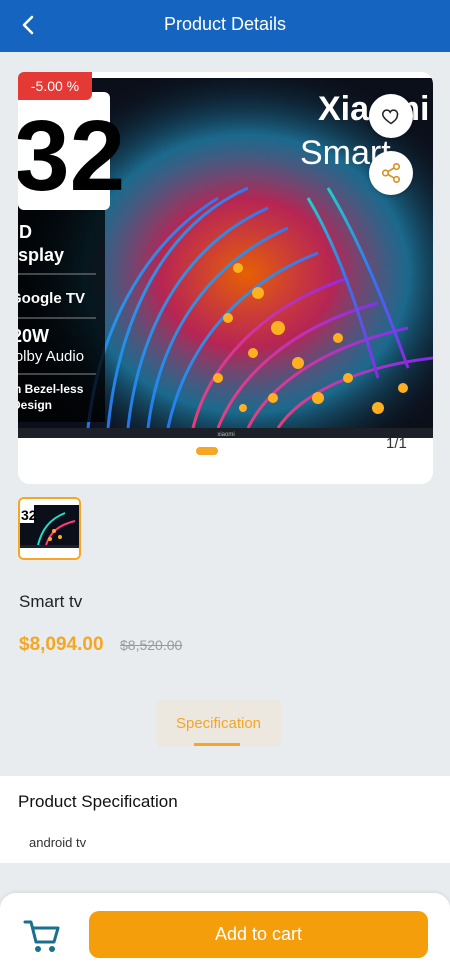  What do you see at coordinates (29, 515) in the screenshot?
I see `thumb-size-number: 32` at bounding box center [29, 515].